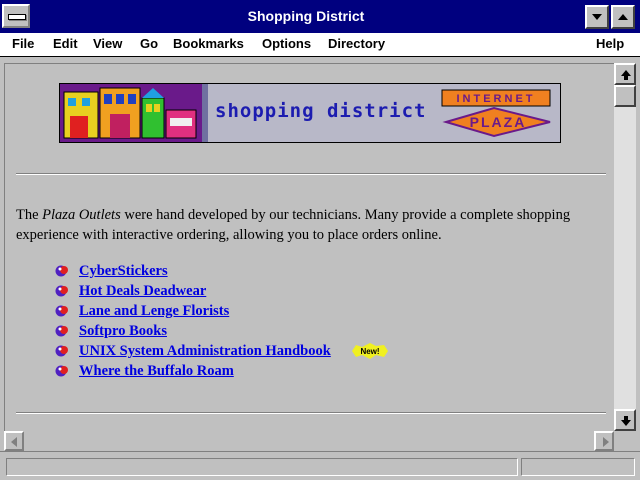 The image size is (640, 480). I want to click on status-bar, so click(320, 465).